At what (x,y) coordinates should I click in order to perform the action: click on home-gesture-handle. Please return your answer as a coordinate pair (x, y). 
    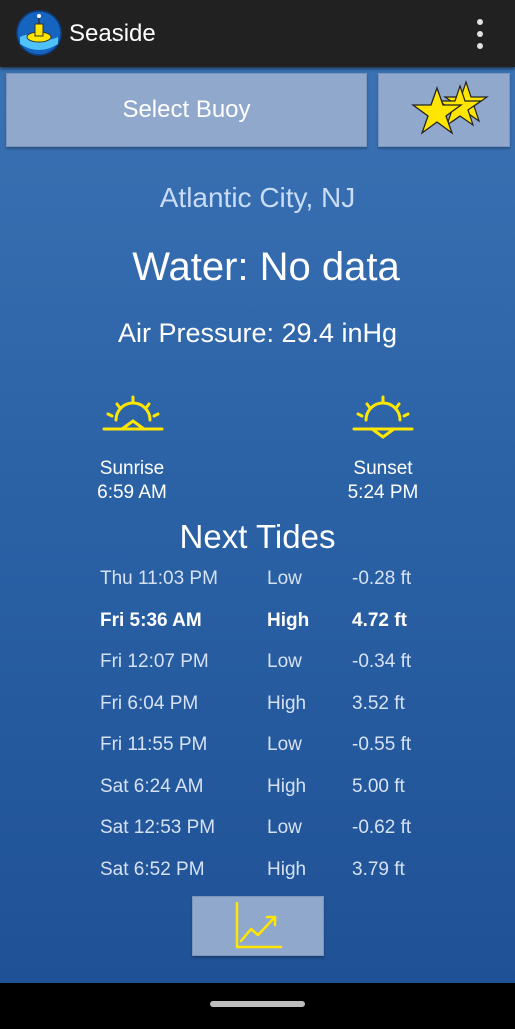
    Looking at the image, I should click on (257, 1004).